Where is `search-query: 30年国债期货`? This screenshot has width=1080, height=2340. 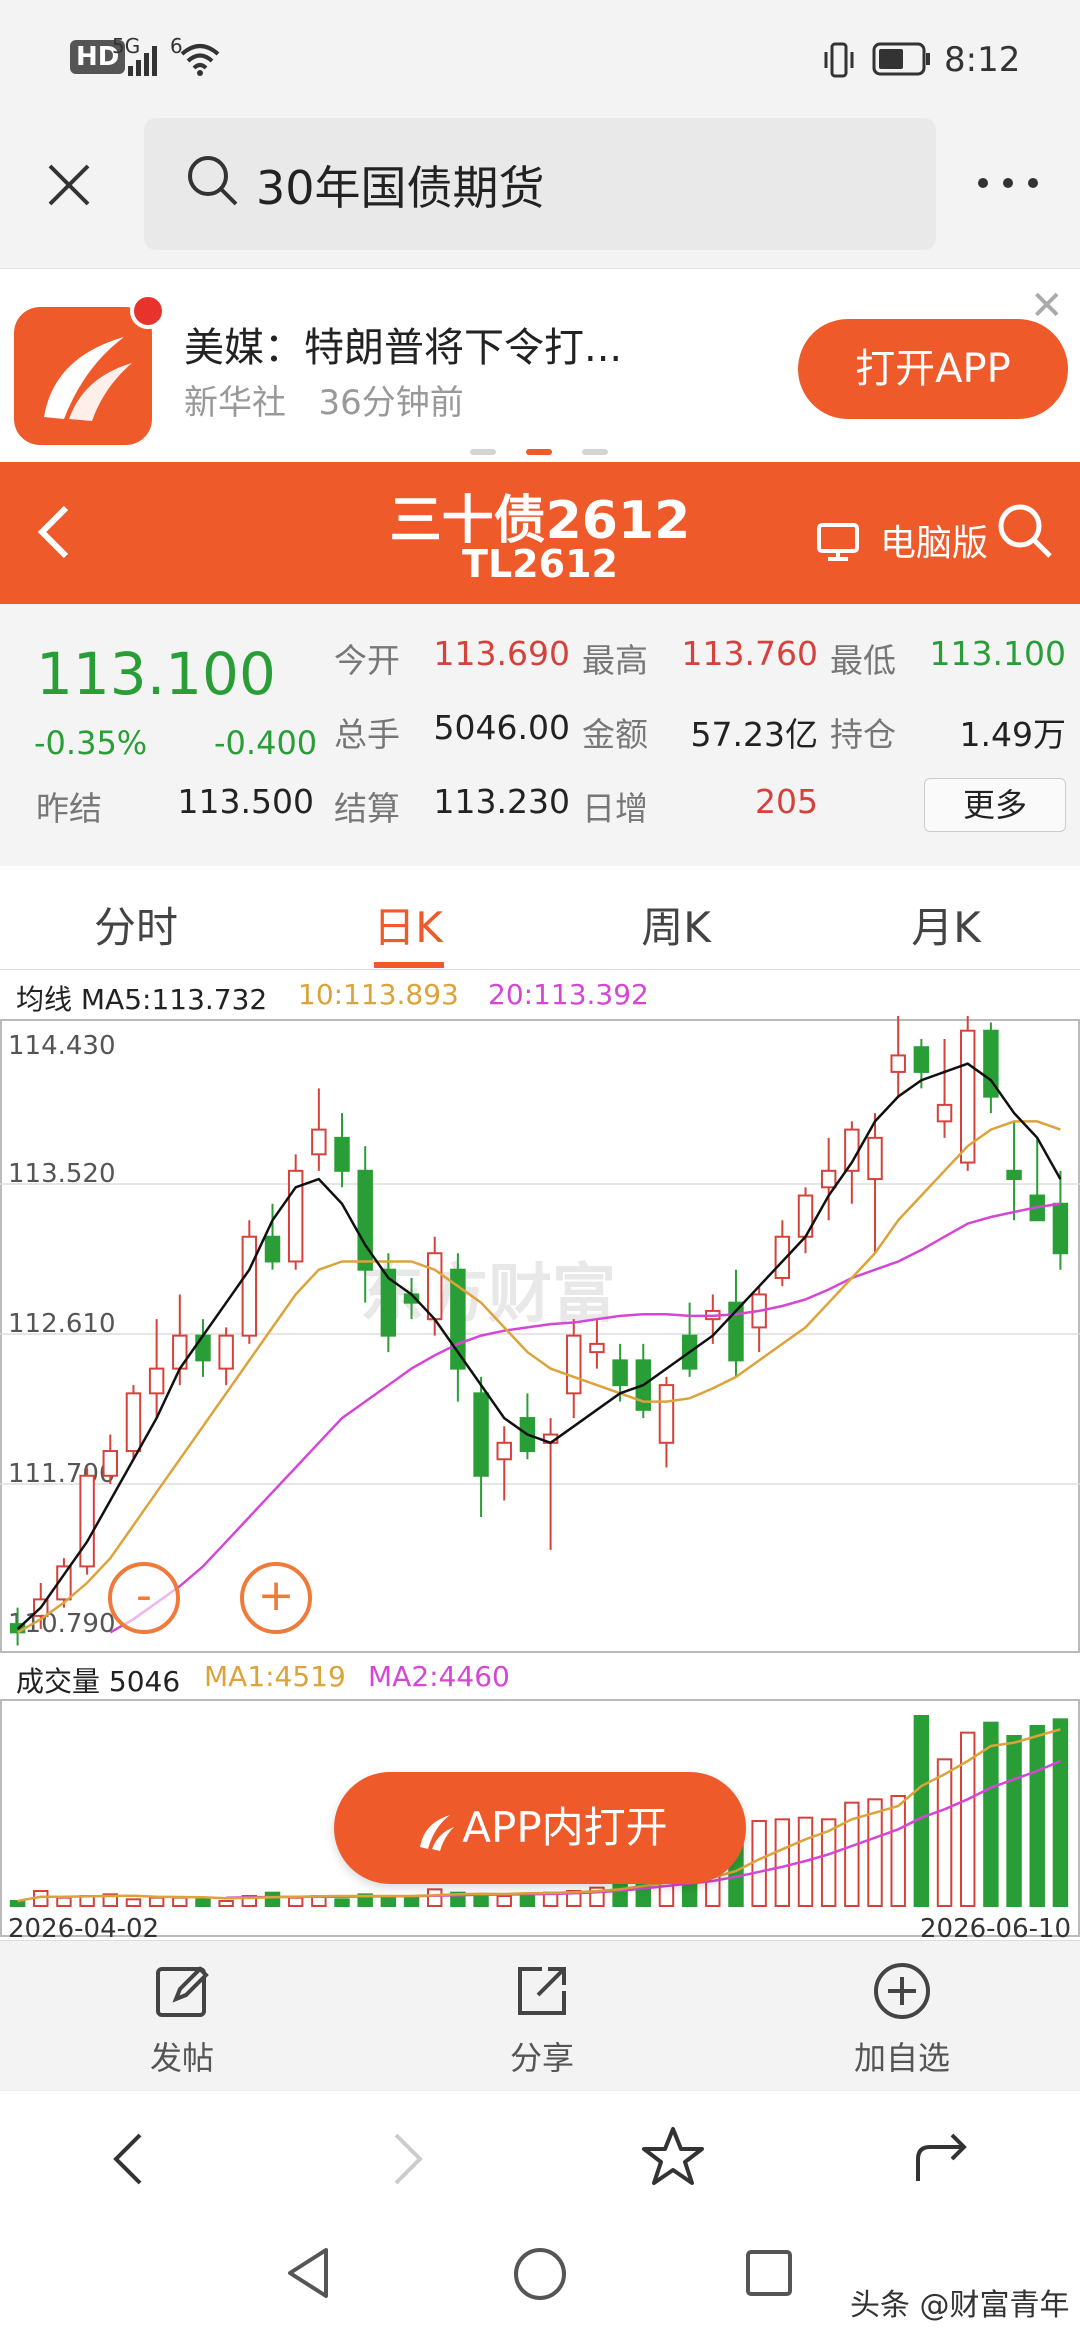
search-query: 30年国债期货 is located at coordinates (400, 188).